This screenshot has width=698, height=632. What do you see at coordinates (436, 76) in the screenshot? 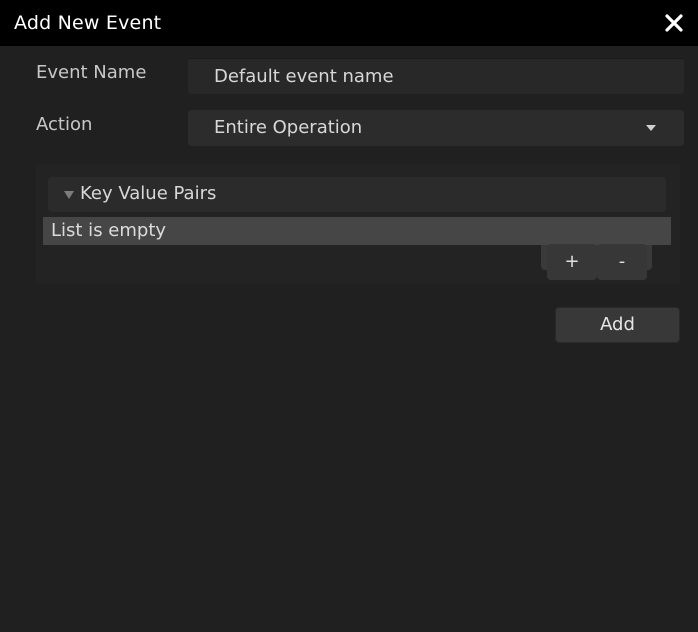
I see `event-name-input: Default event name` at bounding box center [436, 76].